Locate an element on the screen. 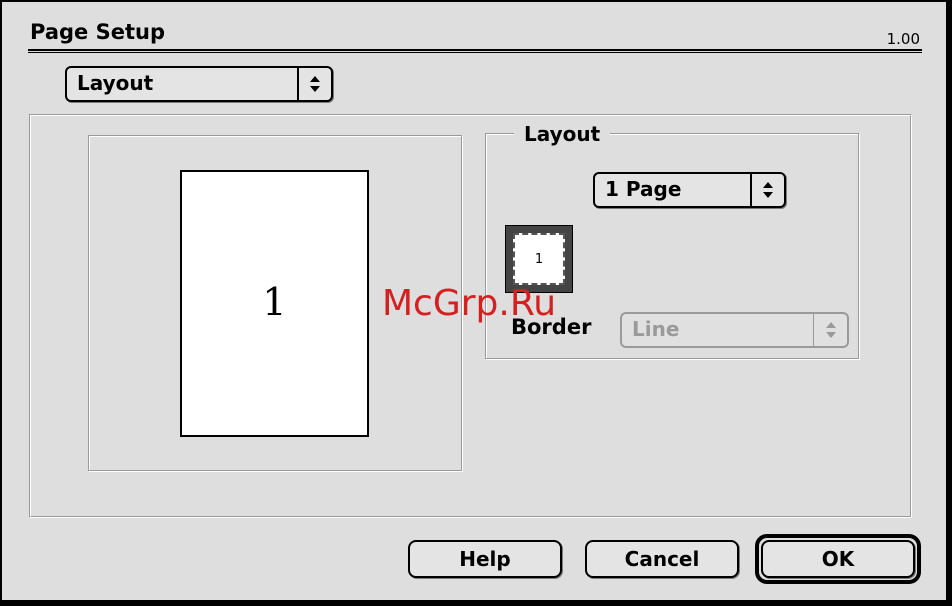  border-popup-label: Line is located at coordinates (656, 329).